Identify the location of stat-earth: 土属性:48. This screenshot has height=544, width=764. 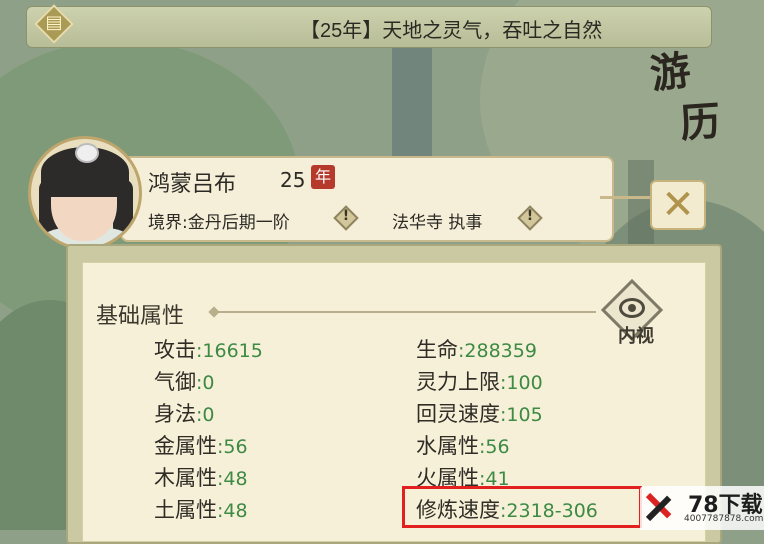
(201, 510).